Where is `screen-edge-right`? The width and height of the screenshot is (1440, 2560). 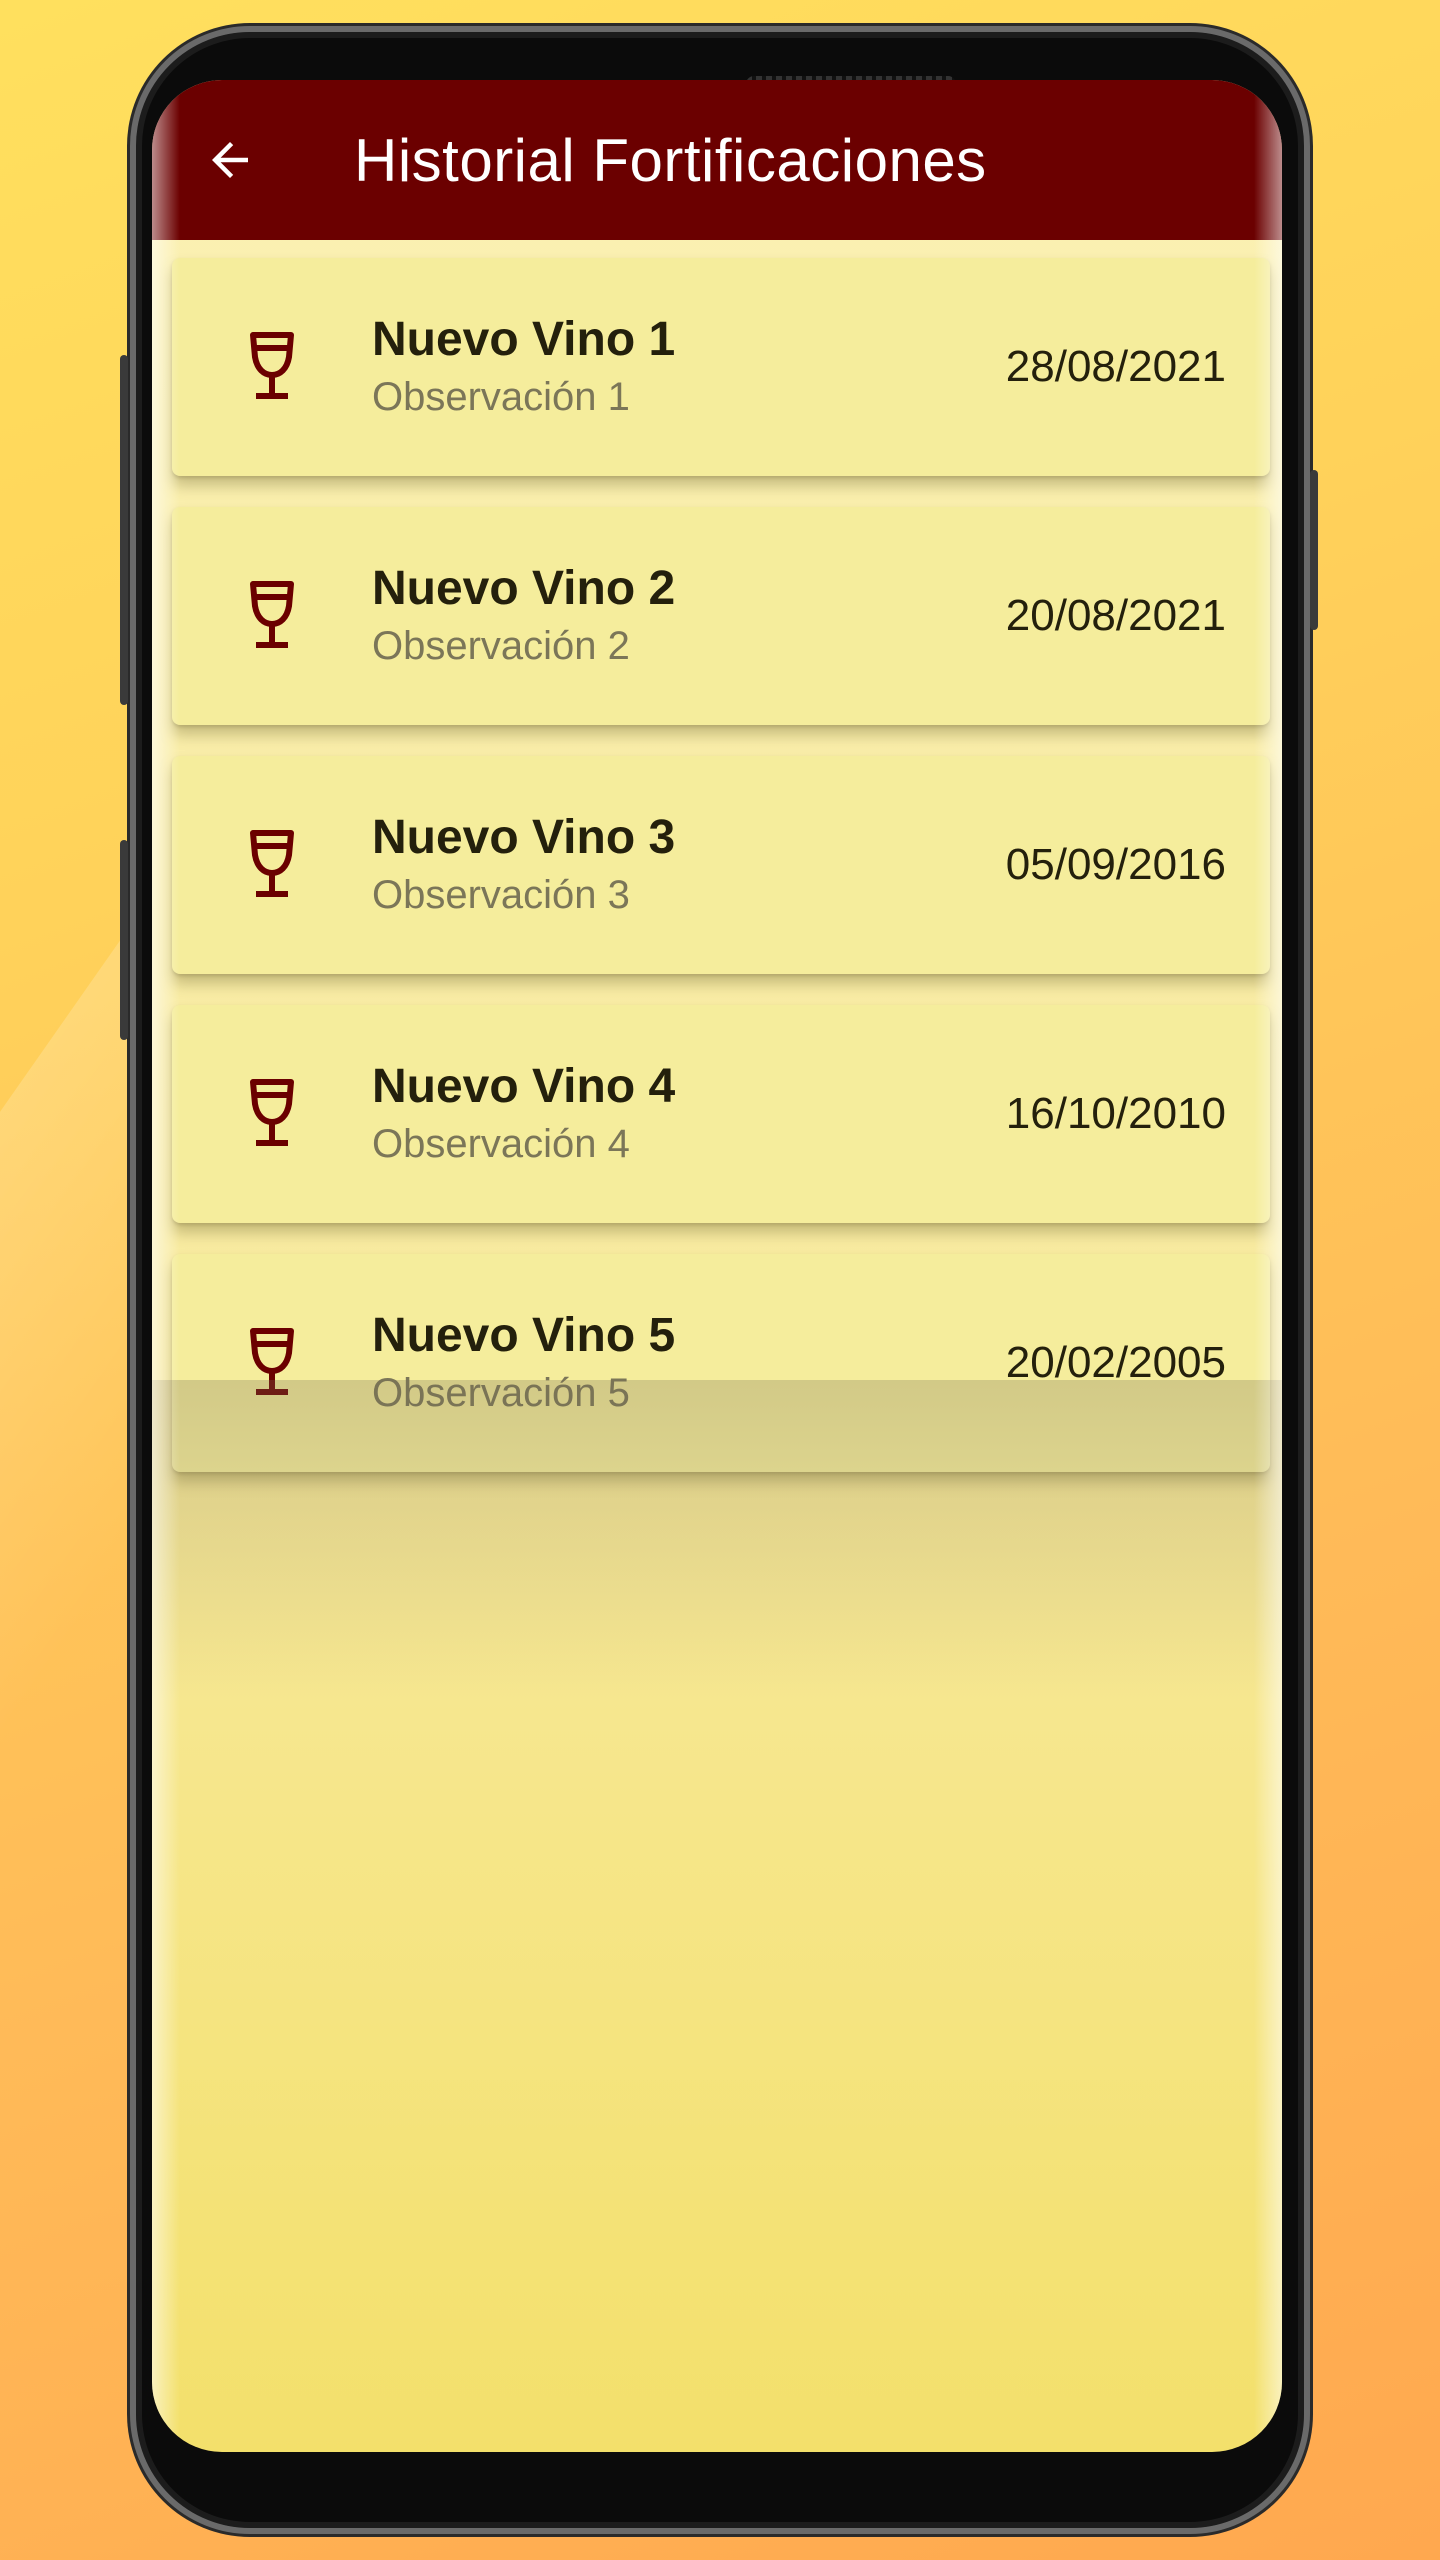
screen-edge-right is located at coordinates (1268, 1266).